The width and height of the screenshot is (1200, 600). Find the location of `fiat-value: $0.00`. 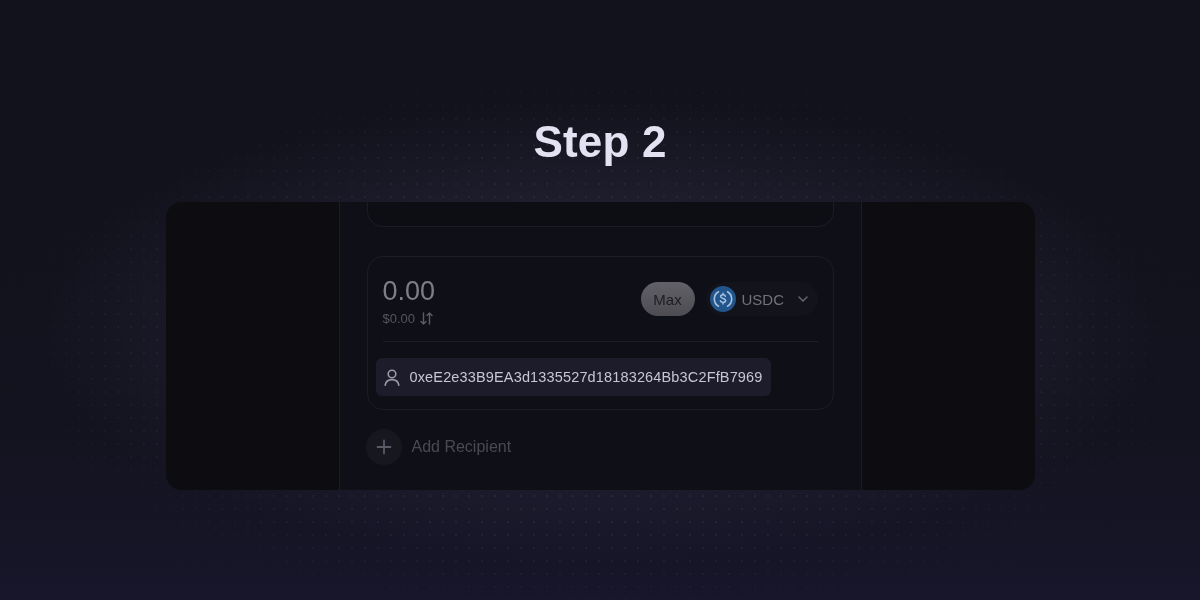

fiat-value: $0.00 is located at coordinates (399, 318).